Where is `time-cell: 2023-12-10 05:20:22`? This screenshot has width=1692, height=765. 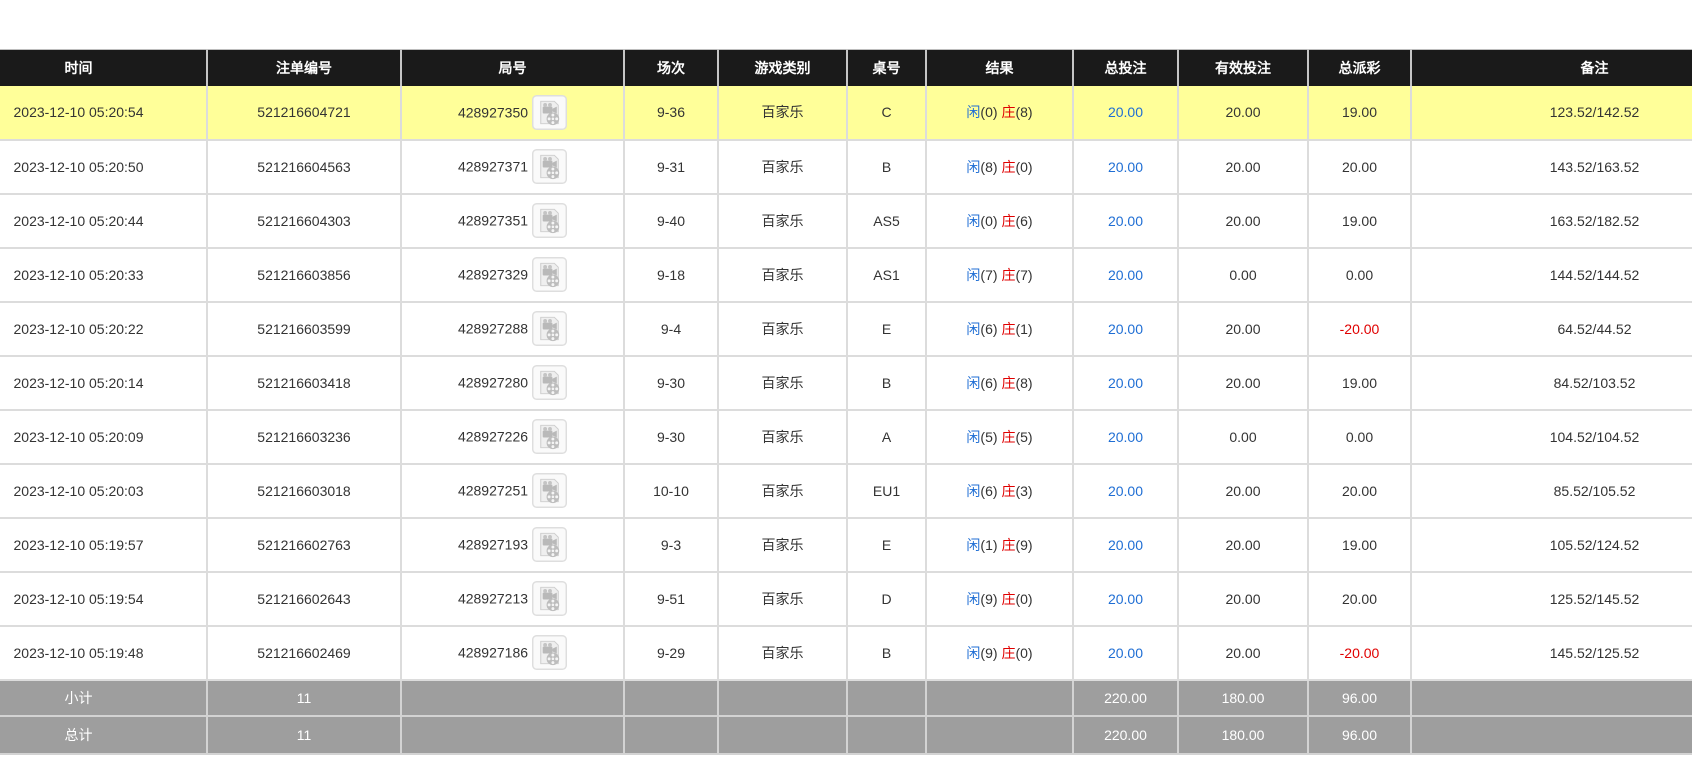
time-cell: 2023-12-10 05:20:22 is located at coordinates (104, 328).